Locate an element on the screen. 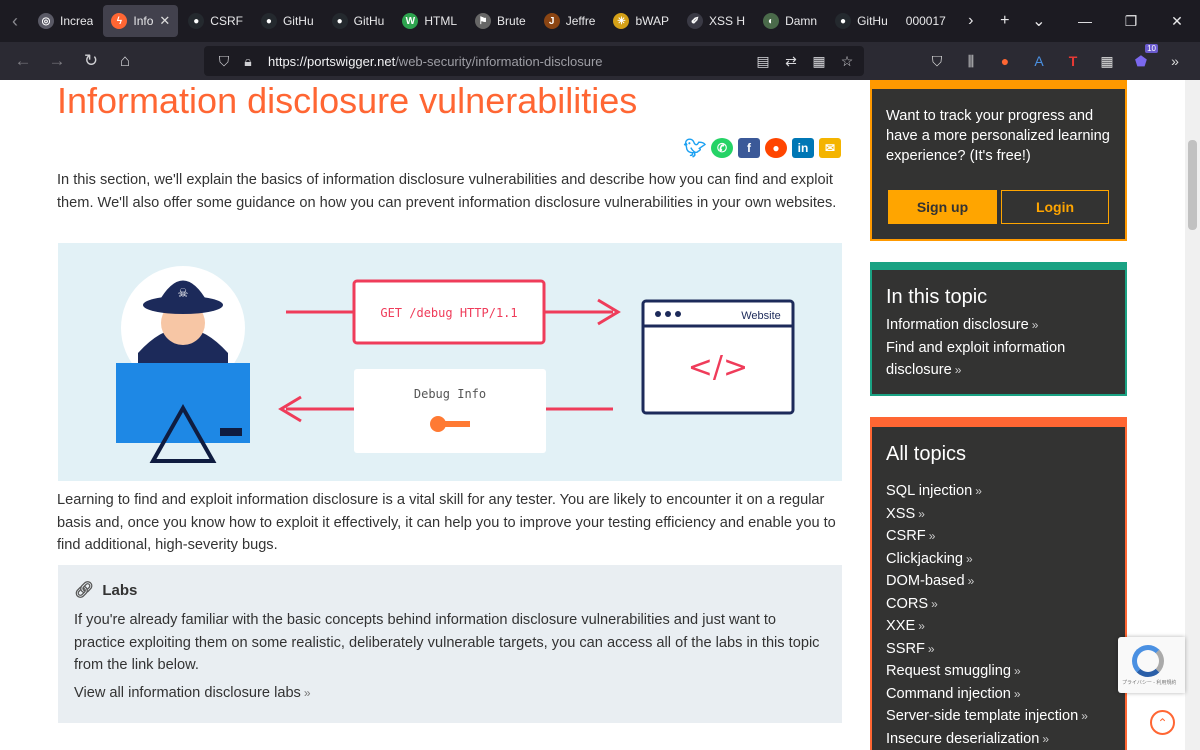 This screenshot has height=750, width=1200. topic-link-label: disclosure is located at coordinates (919, 370).